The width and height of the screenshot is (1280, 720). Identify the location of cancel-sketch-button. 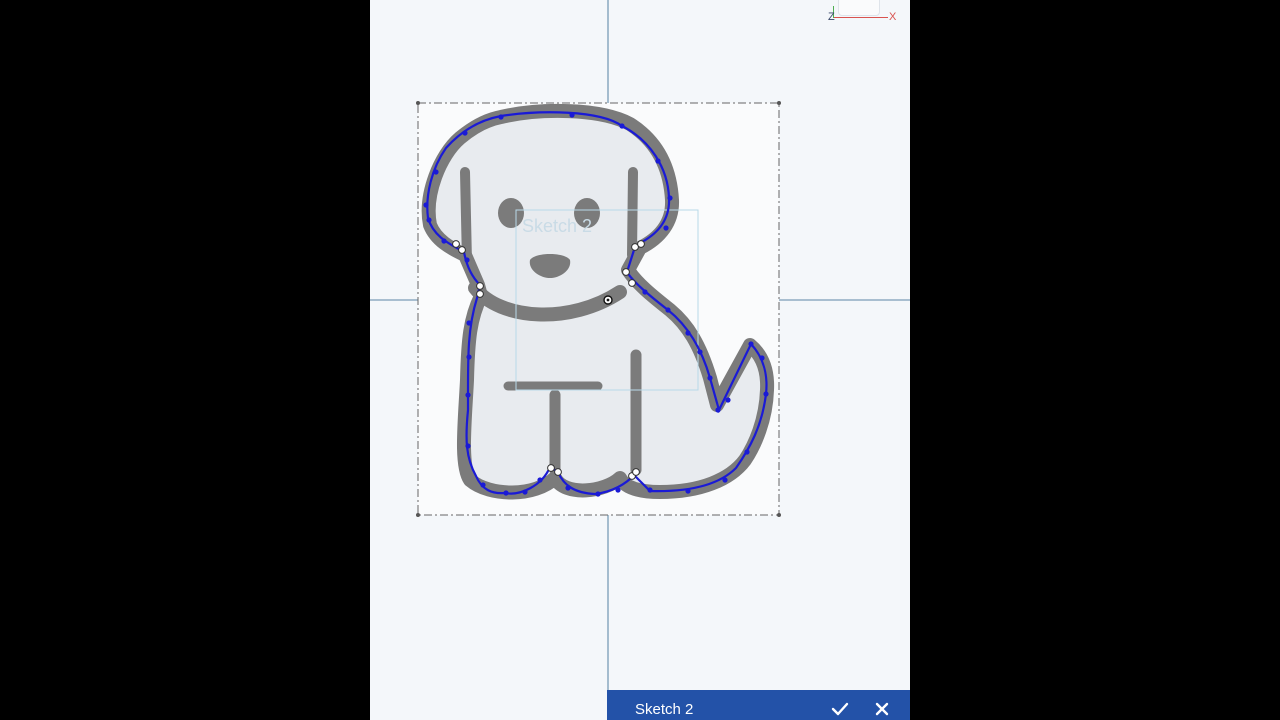
(882, 705).